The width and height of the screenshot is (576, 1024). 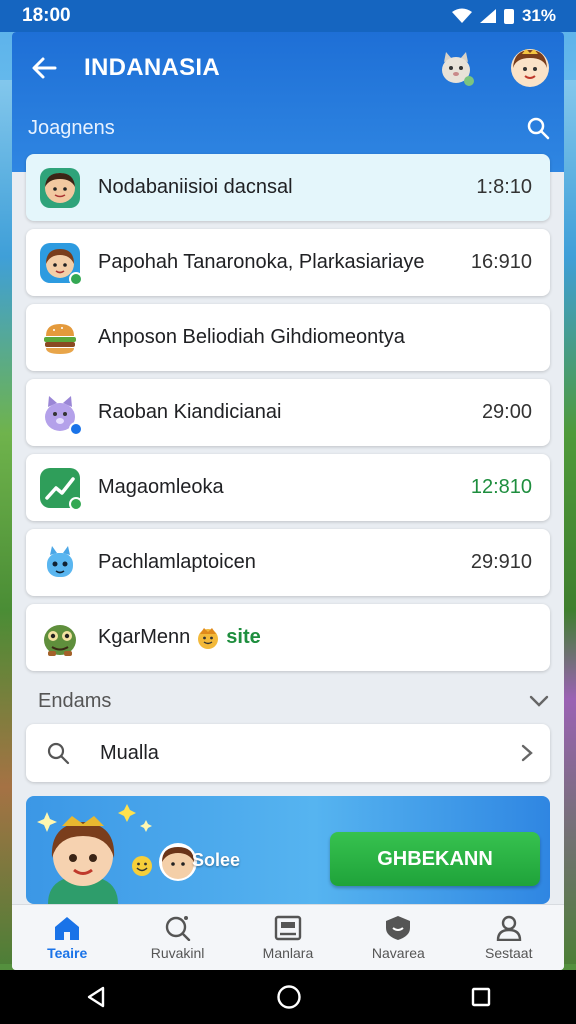 What do you see at coordinates (288, 128) in the screenshot?
I see `sub-bar: Joagnens` at bounding box center [288, 128].